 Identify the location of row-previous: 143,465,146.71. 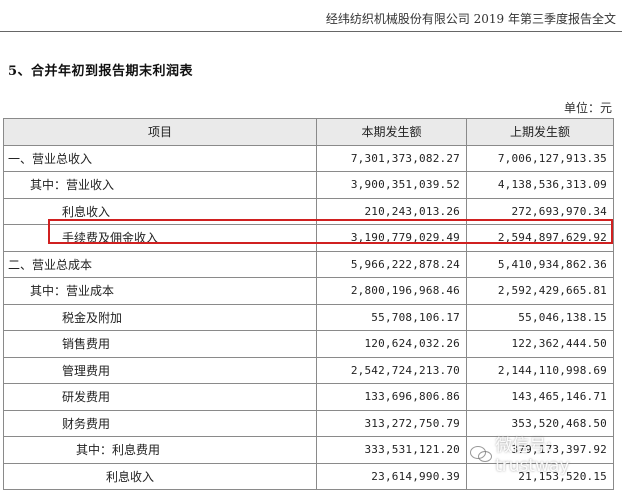
(540, 397).